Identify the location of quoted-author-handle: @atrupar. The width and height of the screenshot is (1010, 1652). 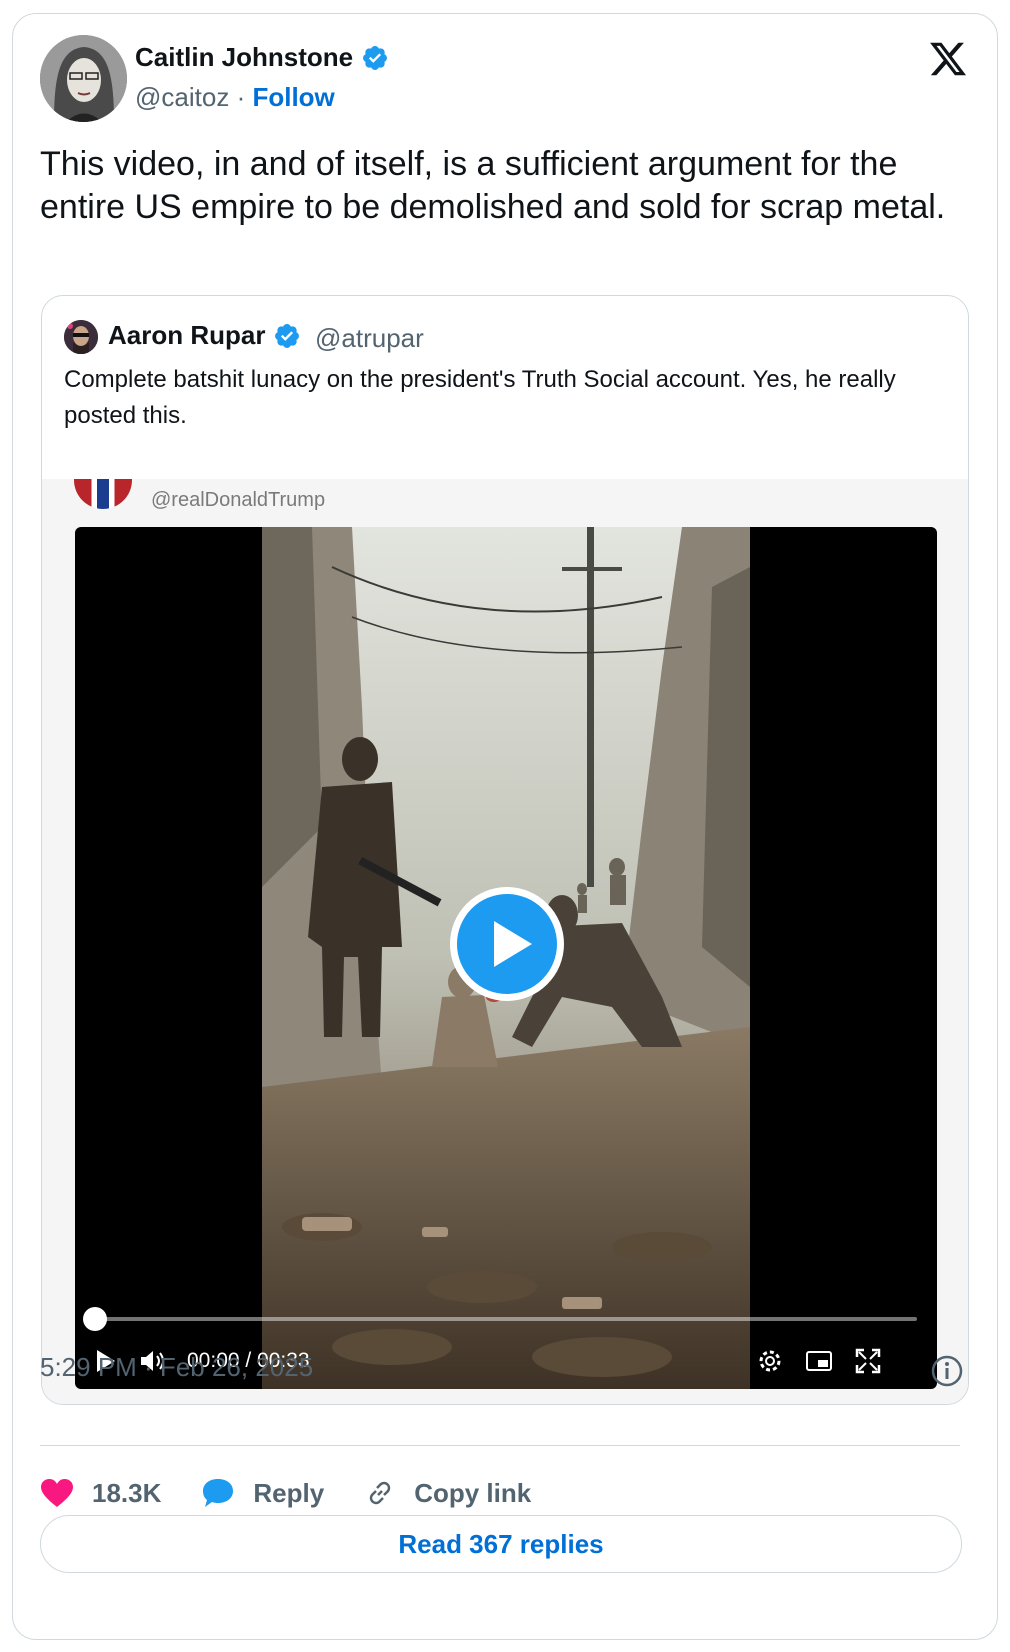
(369, 338).